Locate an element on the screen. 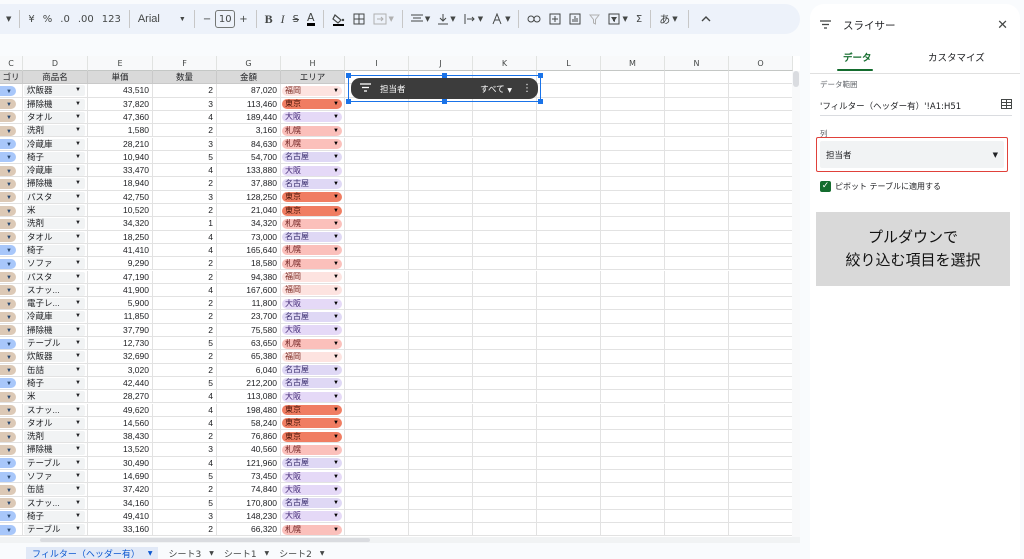 Image resolution: width=1024 pixels, height=559 pixels. cell: テーブル ▼ is located at coordinates (55, 530).